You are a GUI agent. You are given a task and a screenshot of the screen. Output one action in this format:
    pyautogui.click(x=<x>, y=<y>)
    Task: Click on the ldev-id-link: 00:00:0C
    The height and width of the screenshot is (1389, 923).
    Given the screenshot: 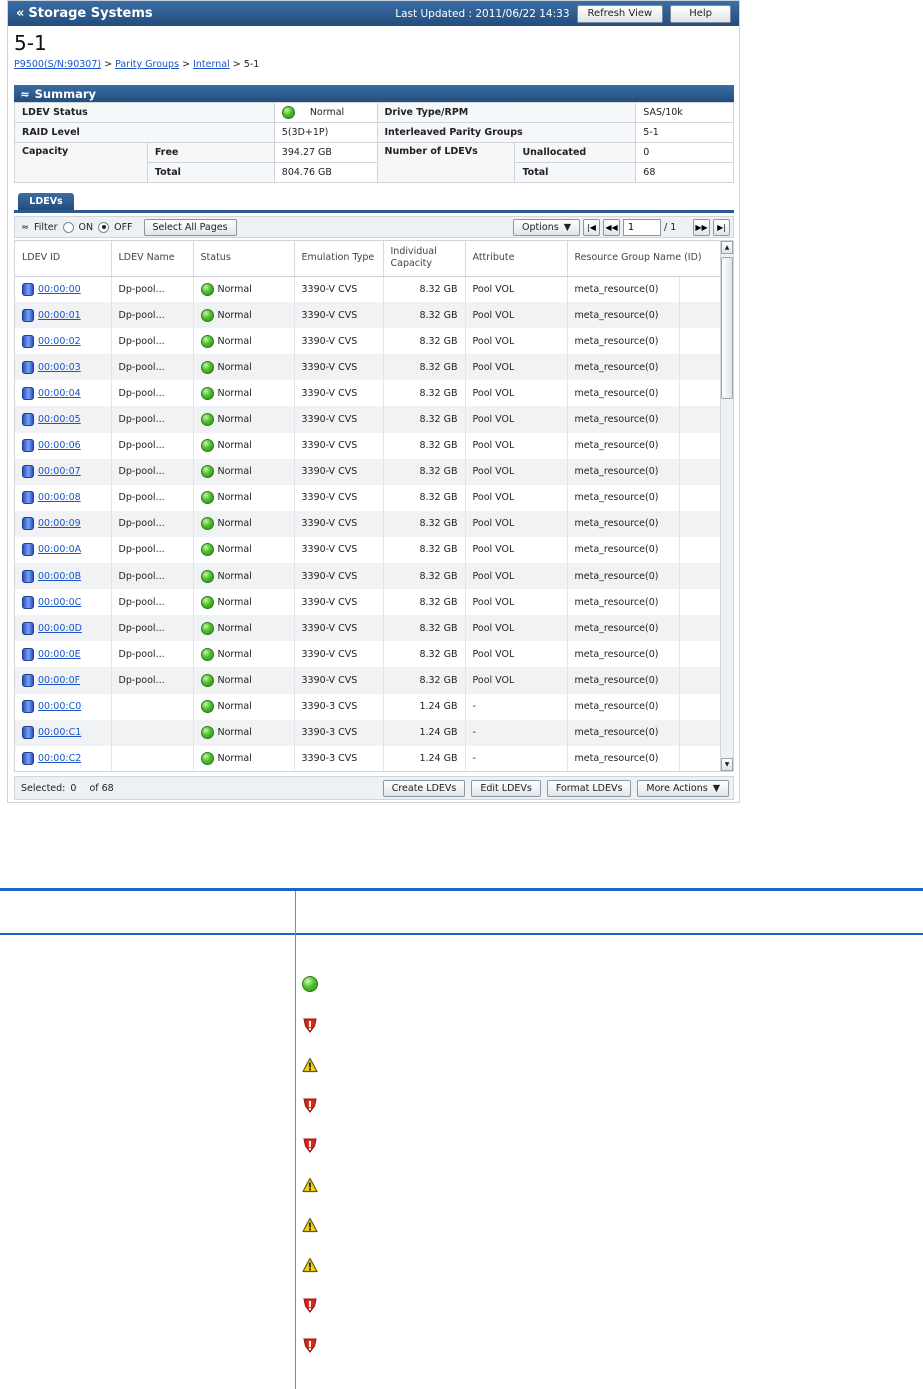 What is the action you would take?
    pyautogui.click(x=59, y=602)
    